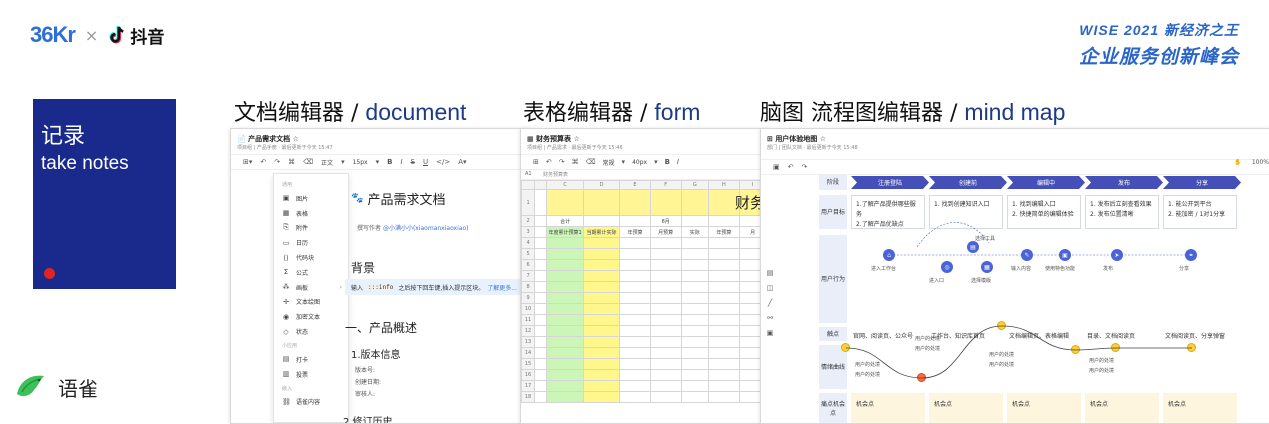 The height and width of the screenshot is (424, 1269). I want to click on hand-icon: ✋, so click(1237, 162).